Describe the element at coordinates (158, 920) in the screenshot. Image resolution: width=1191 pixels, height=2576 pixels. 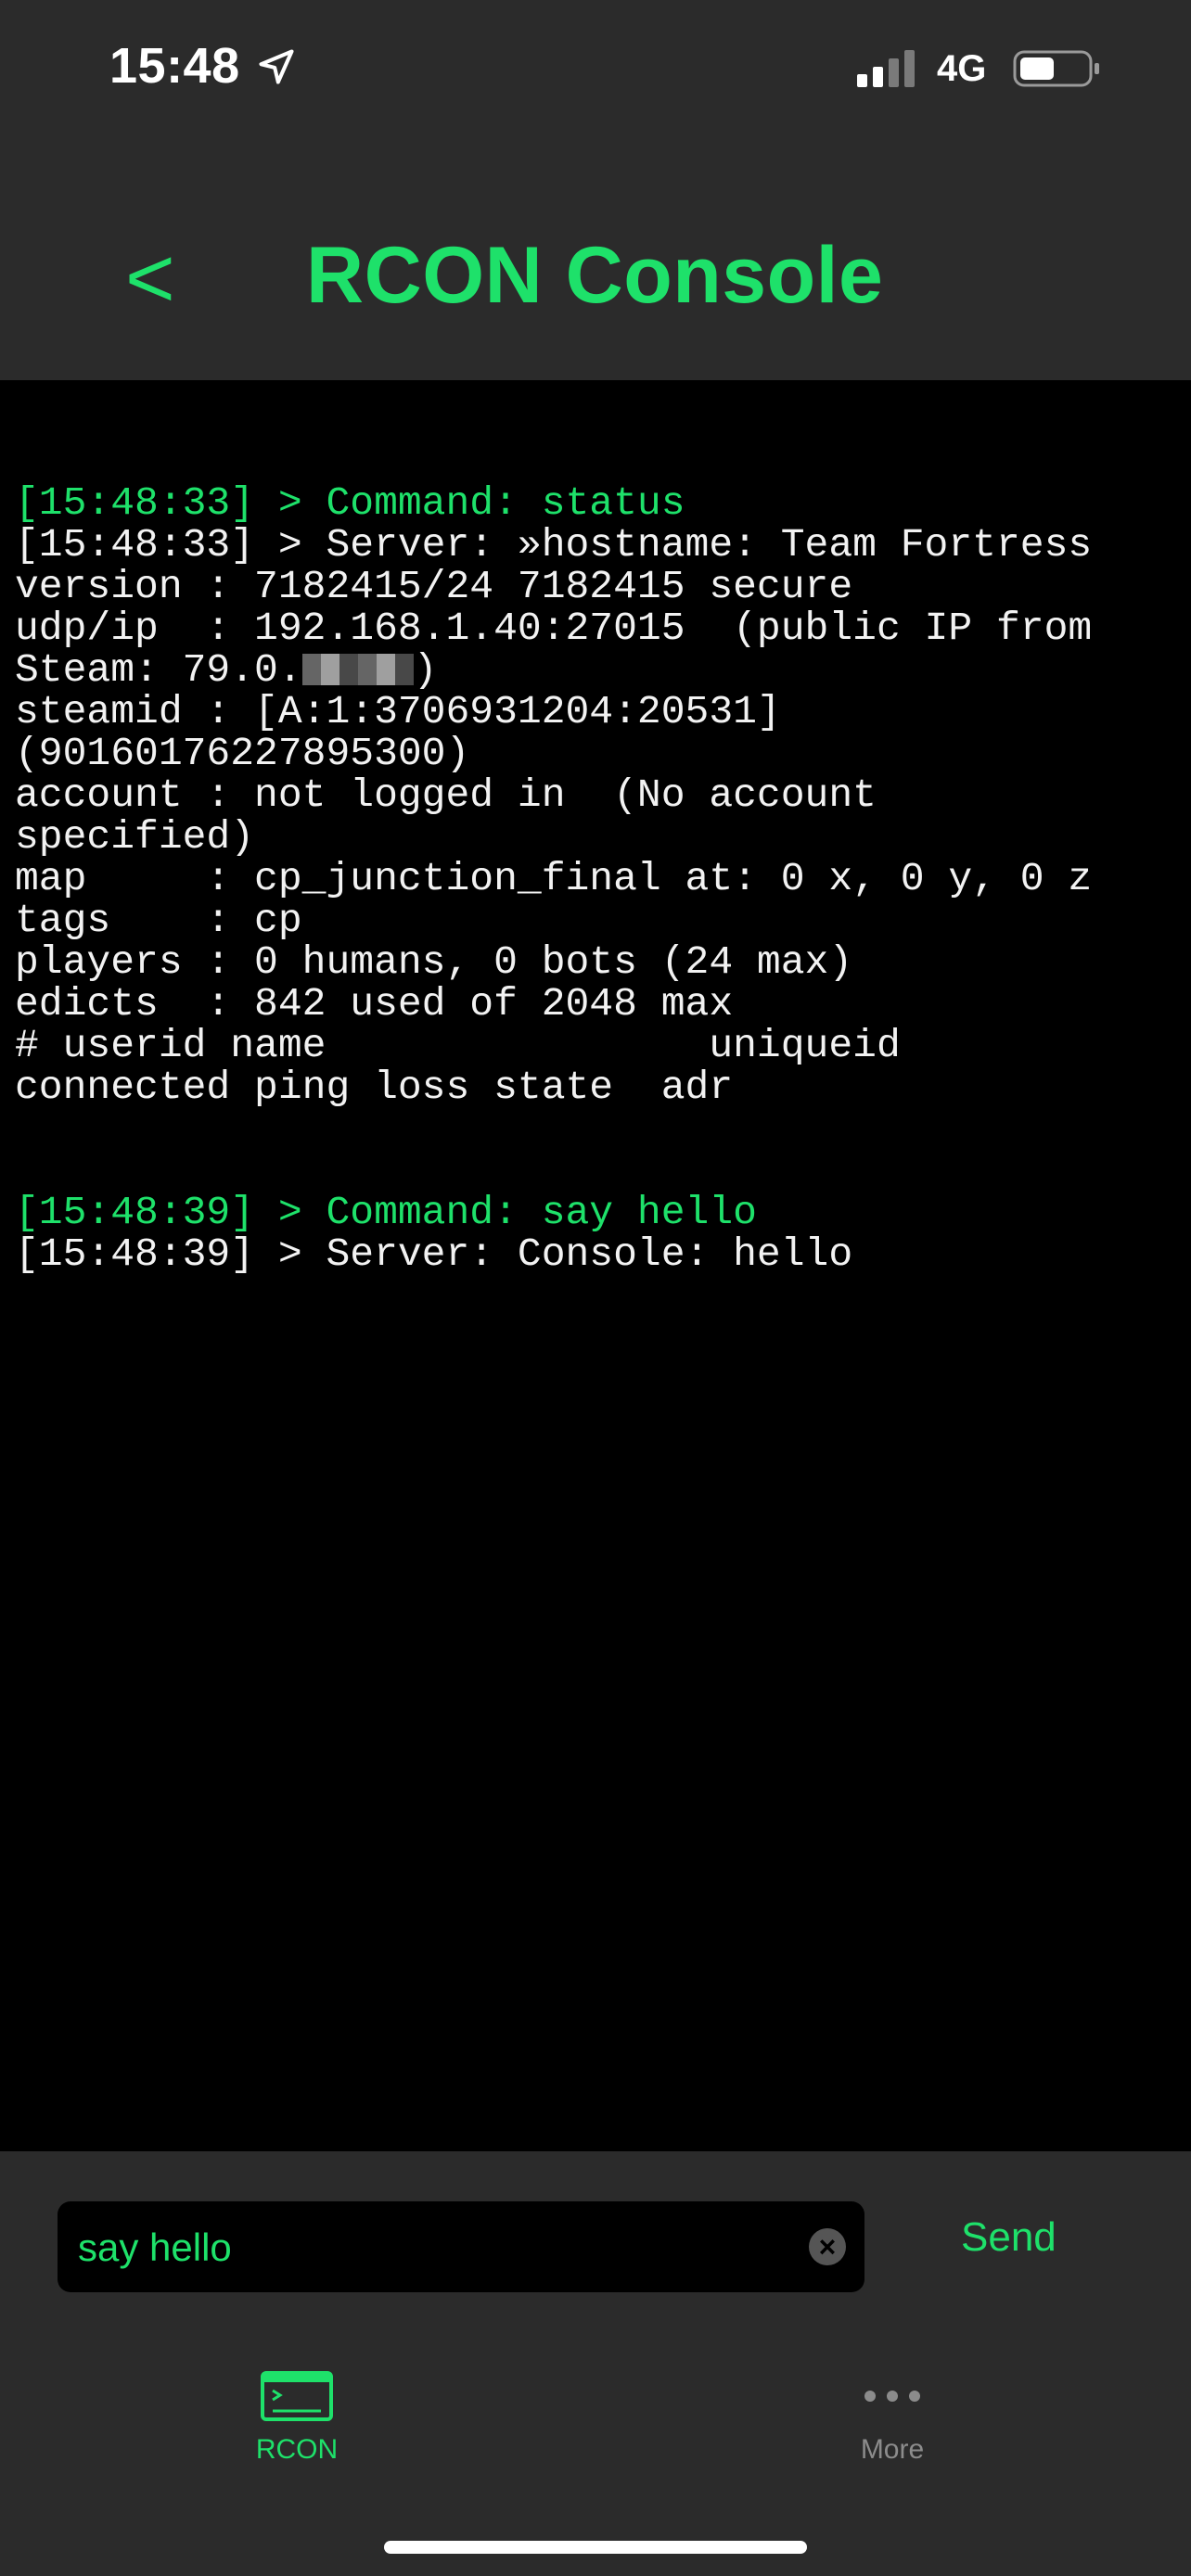
I see `console-line: tags : cp` at that location.